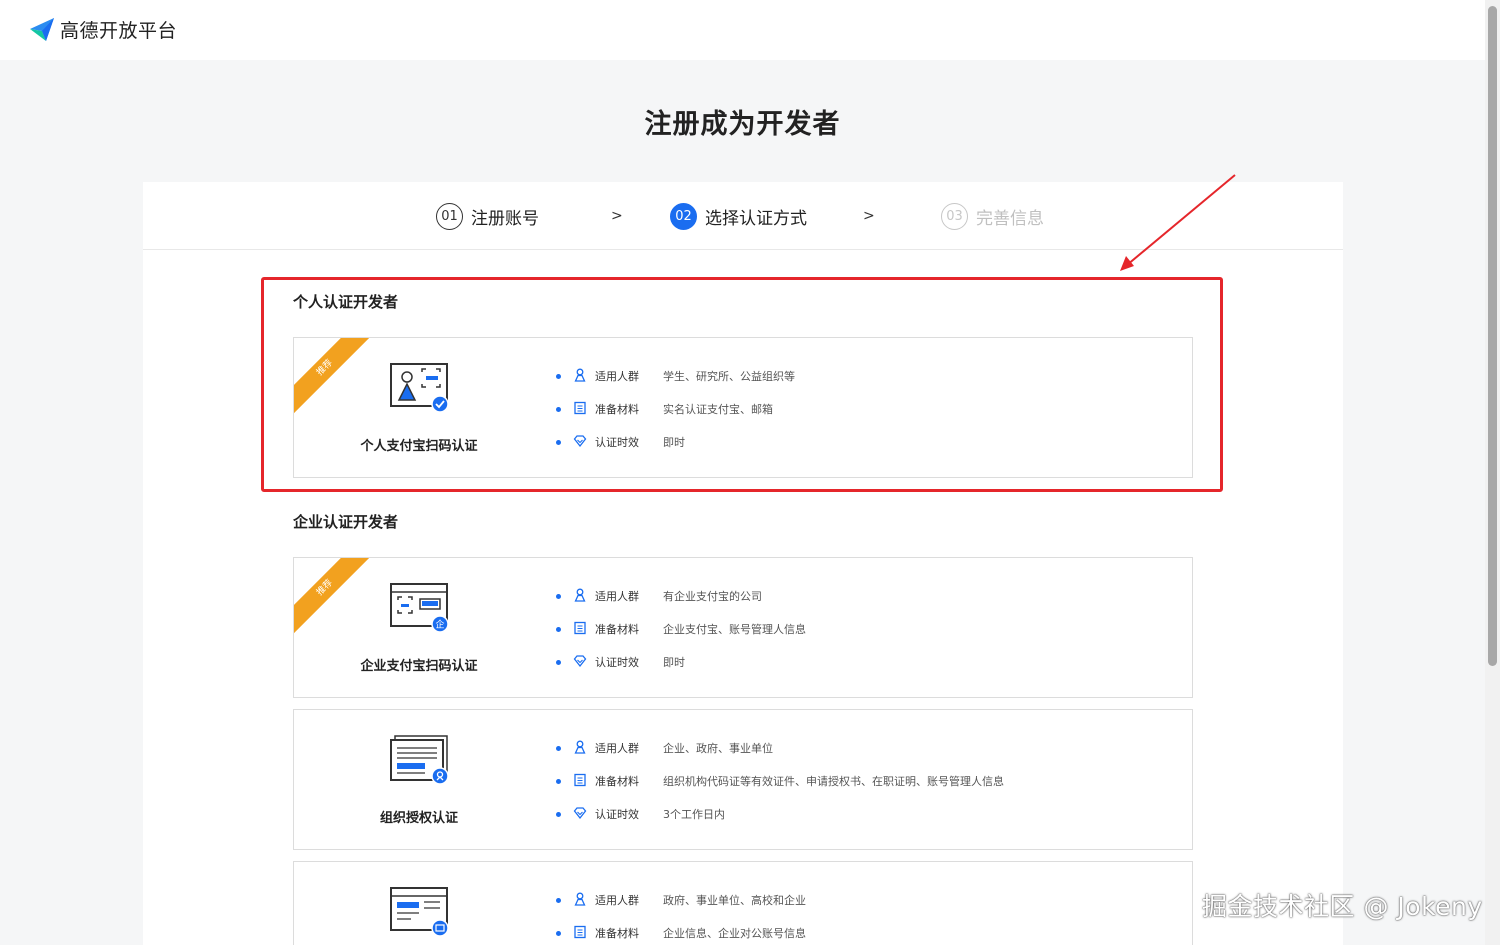 The width and height of the screenshot is (1500, 945). I want to click on corporate-account-icon, so click(419, 912).